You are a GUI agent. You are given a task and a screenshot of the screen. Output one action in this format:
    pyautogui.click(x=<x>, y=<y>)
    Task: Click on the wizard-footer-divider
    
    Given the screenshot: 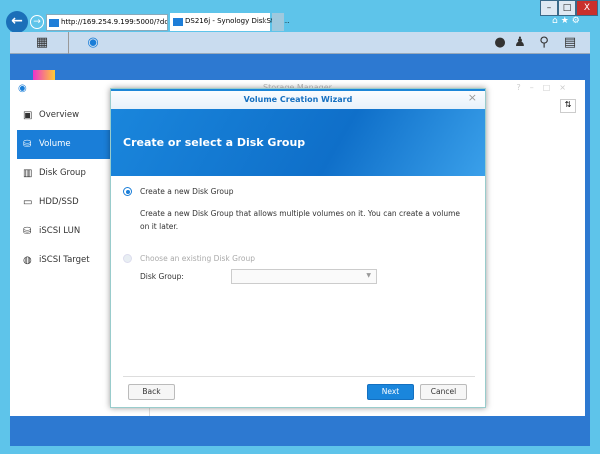 What is the action you would take?
    pyautogui.click(x=299, y=376)
    